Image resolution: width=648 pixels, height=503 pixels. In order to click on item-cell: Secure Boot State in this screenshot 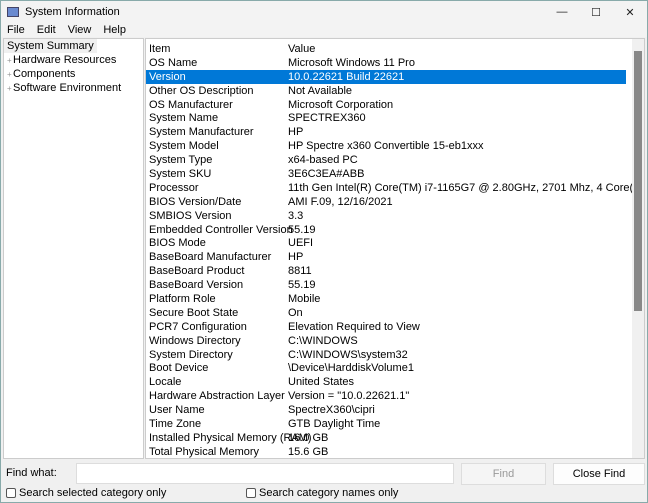, I will do `click(194, 312)`.